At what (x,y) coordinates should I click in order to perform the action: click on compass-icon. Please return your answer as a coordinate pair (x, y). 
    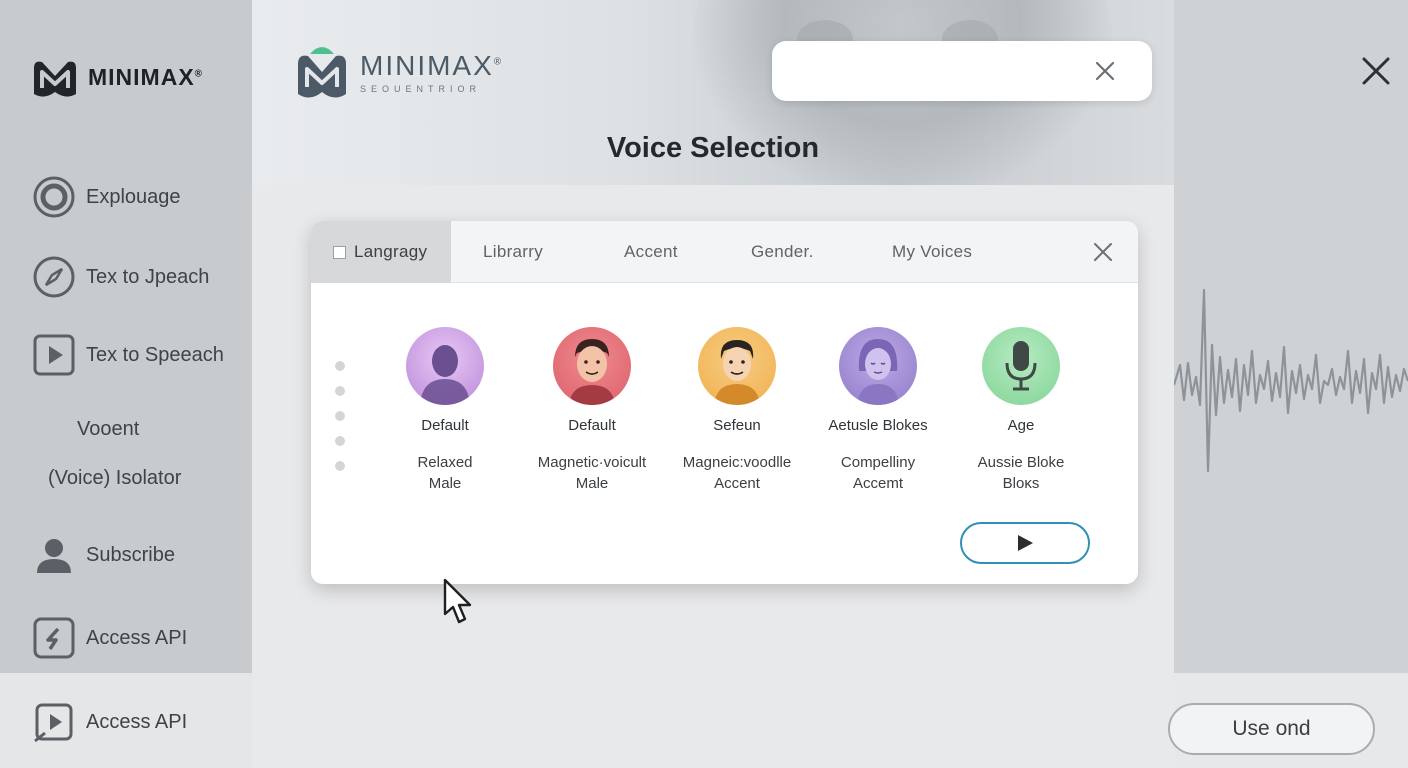
    Looking at the image, I should click on (54, 277).